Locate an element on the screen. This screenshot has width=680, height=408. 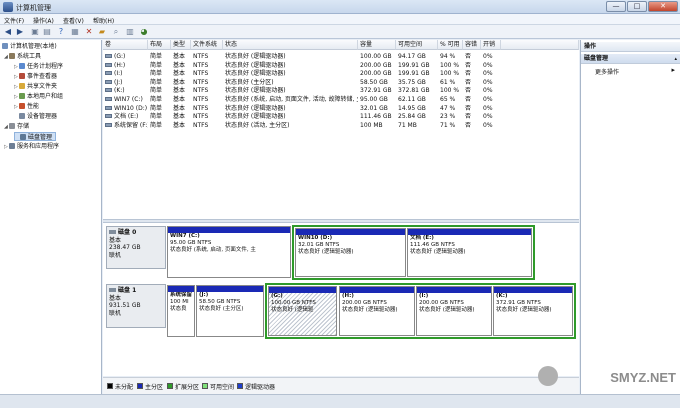
col-status-cell: 状态良好 (活动, 主分区) is located at coordinates (257, 125).